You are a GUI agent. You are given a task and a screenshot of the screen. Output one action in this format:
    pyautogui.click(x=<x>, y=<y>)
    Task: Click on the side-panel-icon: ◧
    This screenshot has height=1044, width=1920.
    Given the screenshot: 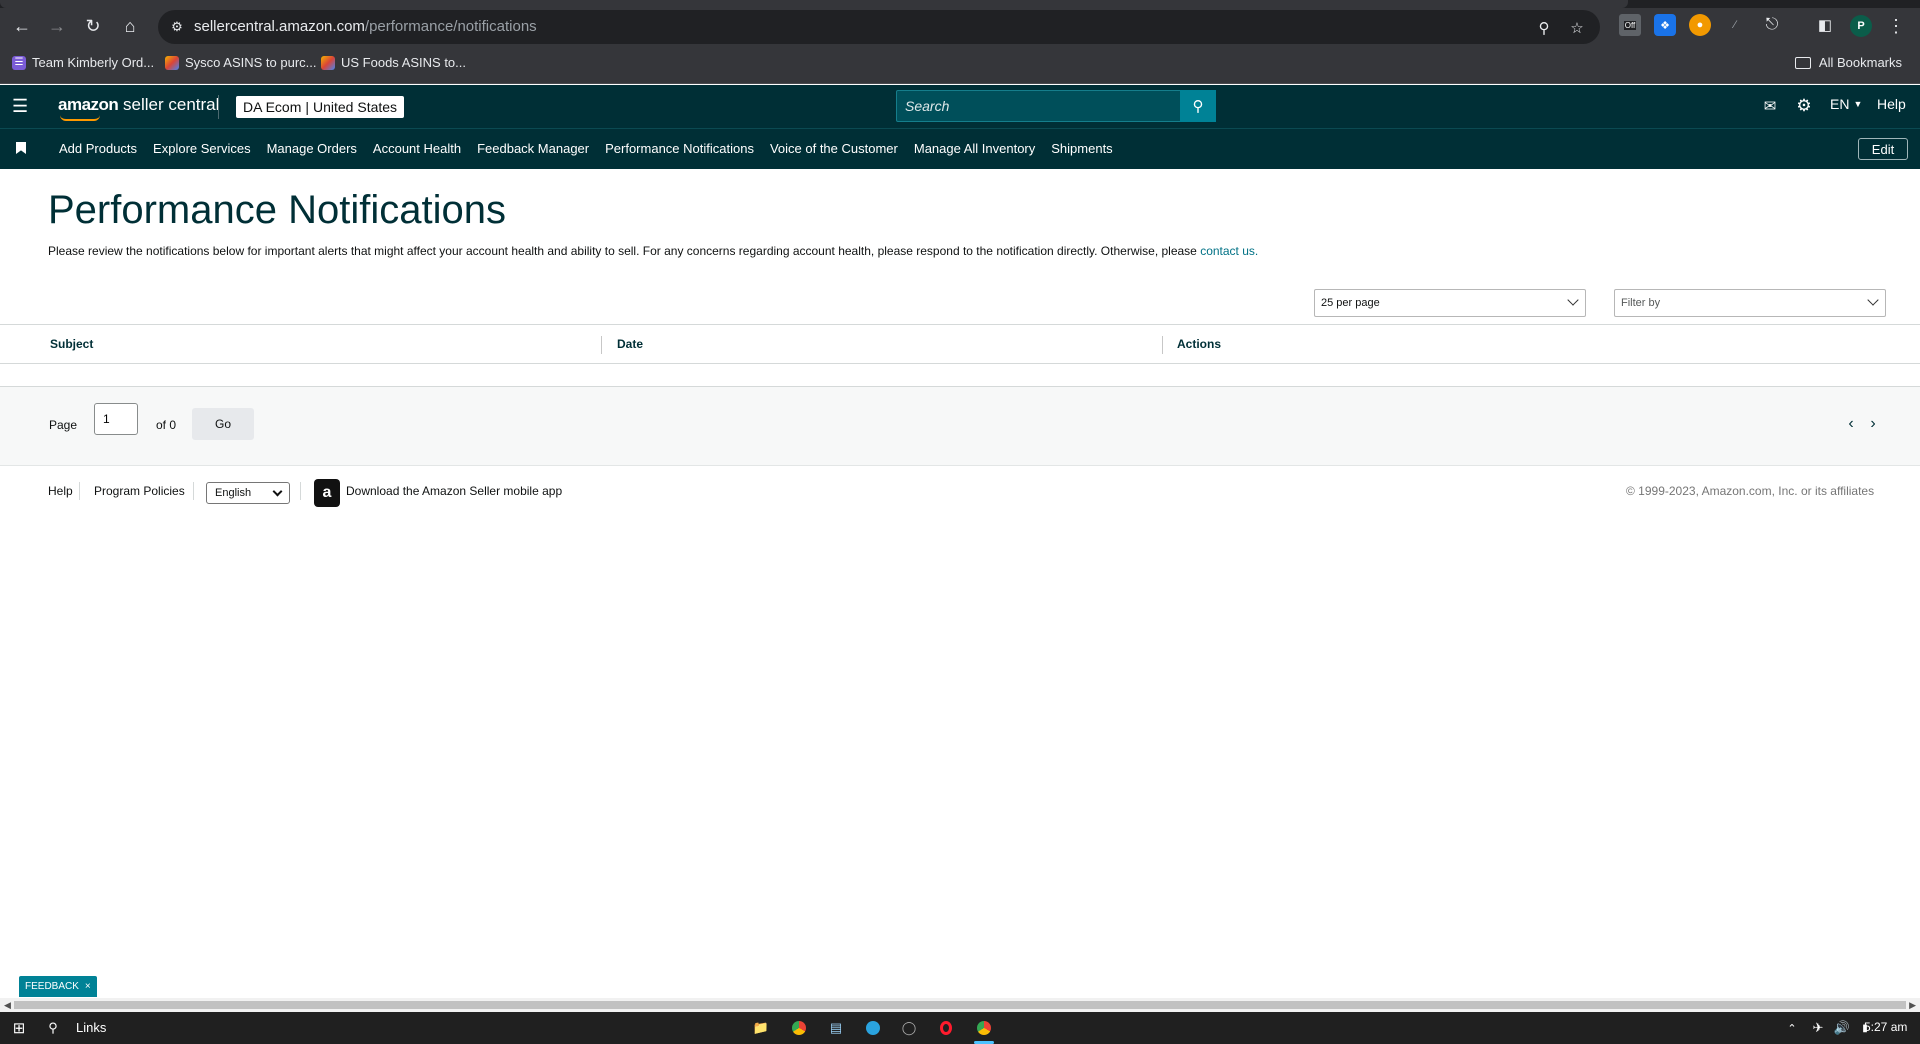 What is the action you would take?
    pyautogui.click(x=1825, y=25)
    